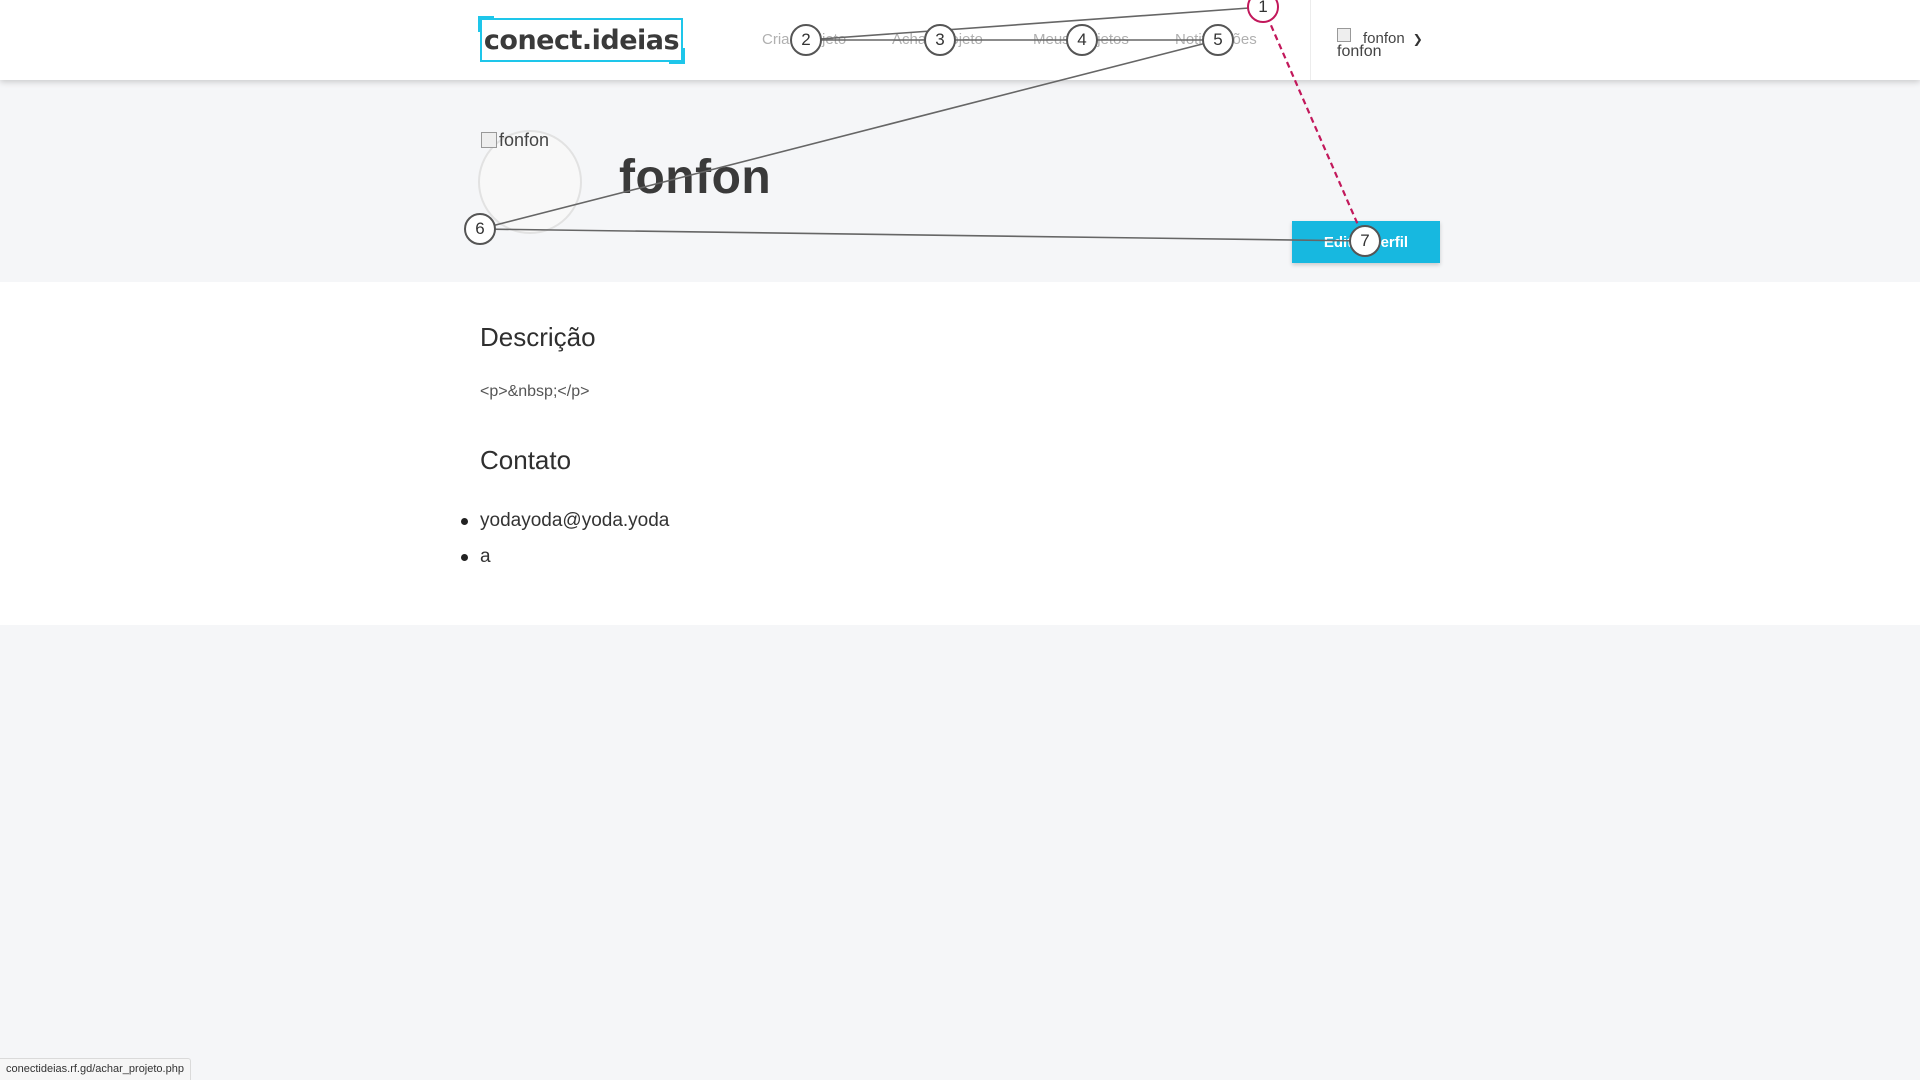 Image resolution: width=1920 pixels, height=1080 pixels. What do you see at coordinates (1218, 40) in the screenshot?
I see `annotation-marker-5: 5` at bounding box center [1218, 40].